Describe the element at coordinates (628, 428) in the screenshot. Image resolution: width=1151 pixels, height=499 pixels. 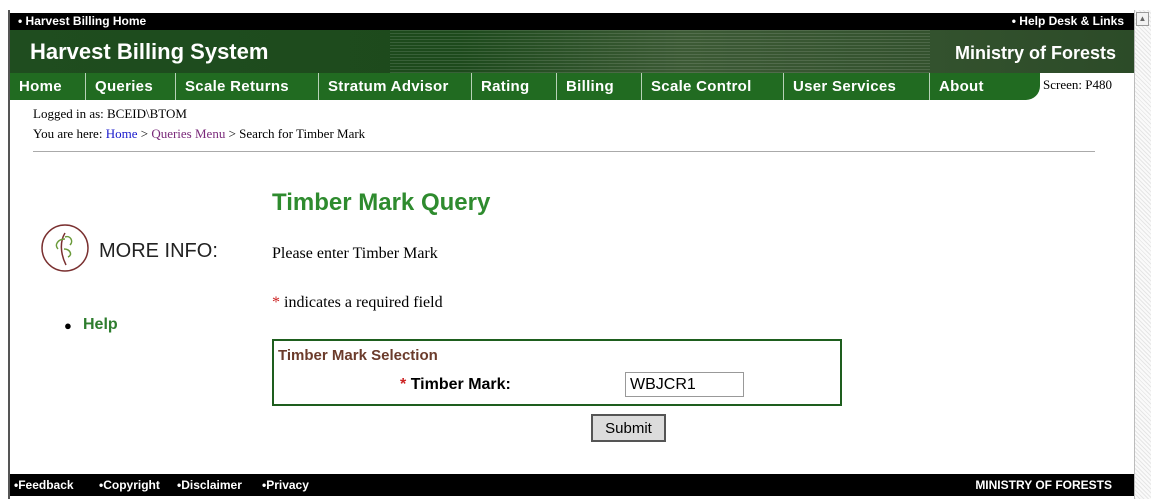
I see `submit-button: Submit` at that location.